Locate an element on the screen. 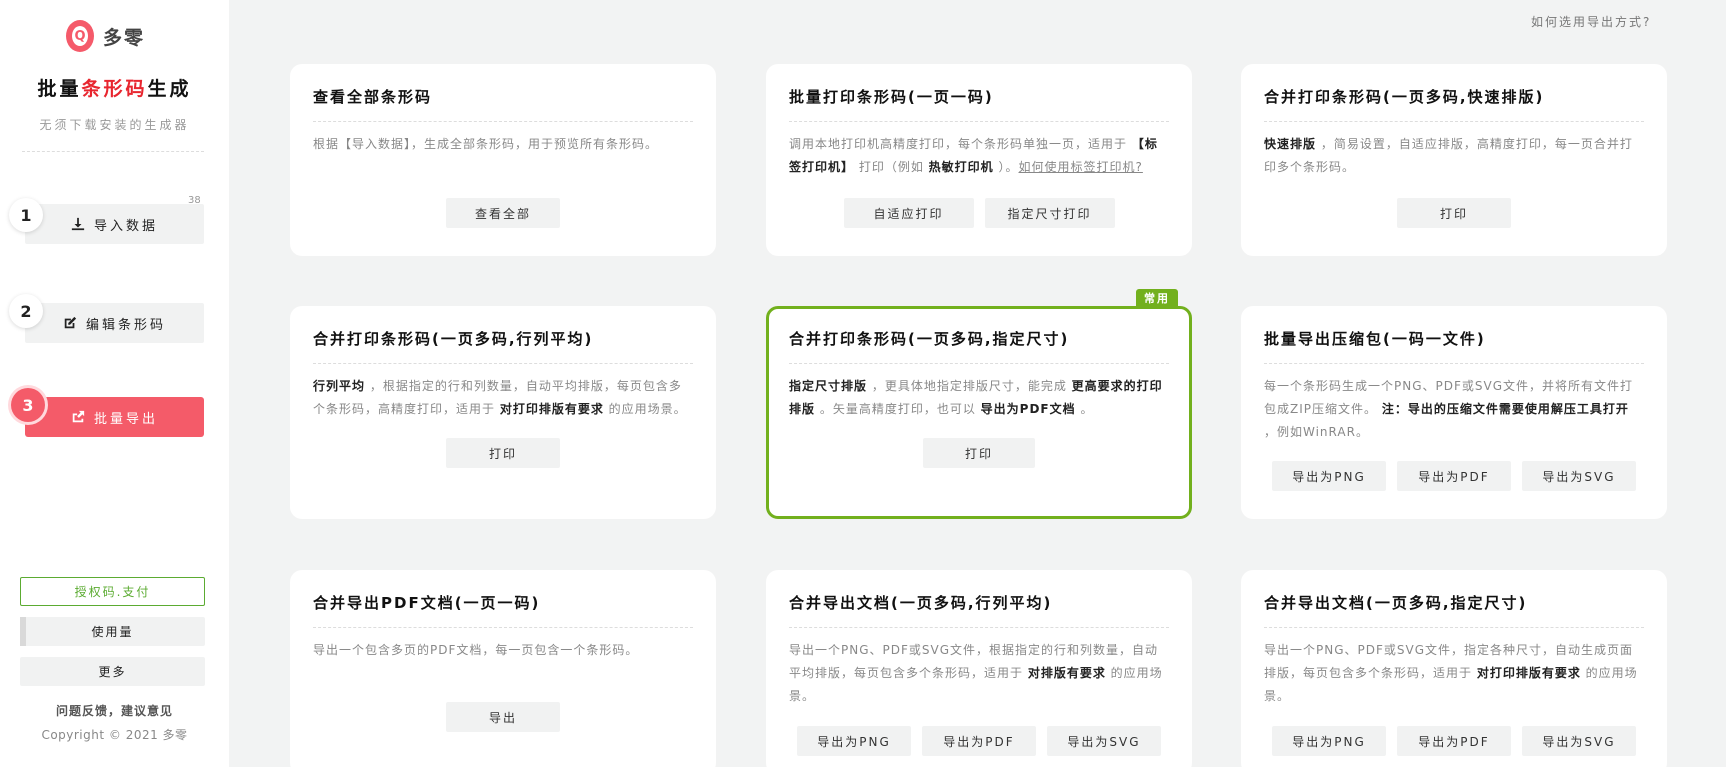 The height and width of the screenshot is (767, 1726). card-desc-emphasis: 导出为PDF文档 is located at coordinates (1028, 409).